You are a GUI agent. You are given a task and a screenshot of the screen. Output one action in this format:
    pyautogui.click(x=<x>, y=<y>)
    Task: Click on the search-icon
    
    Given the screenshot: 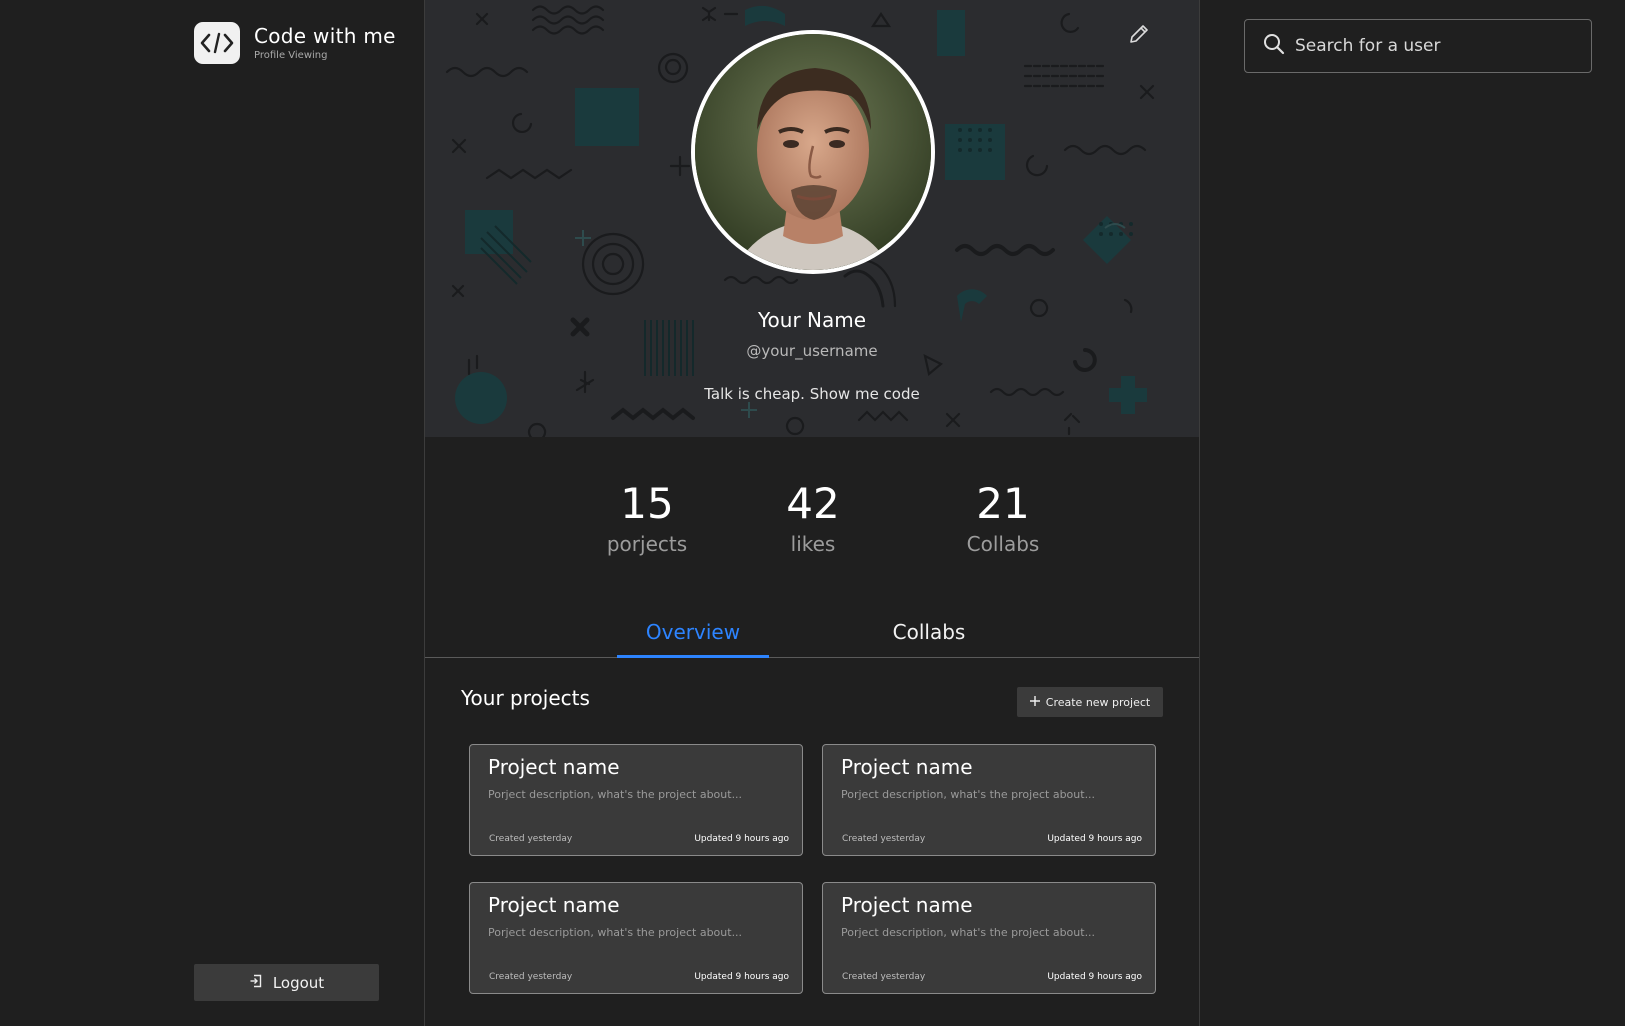 What is the action you would take?
    pyautogui.click(x=1274, y=46)
    